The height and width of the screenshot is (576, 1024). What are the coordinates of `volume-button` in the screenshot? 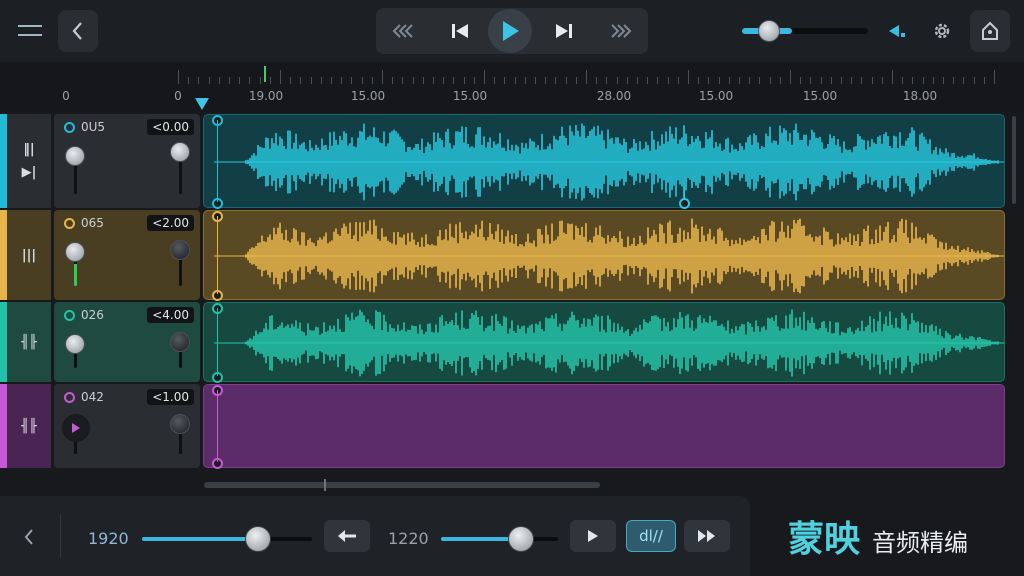 It's located at (897, 31).